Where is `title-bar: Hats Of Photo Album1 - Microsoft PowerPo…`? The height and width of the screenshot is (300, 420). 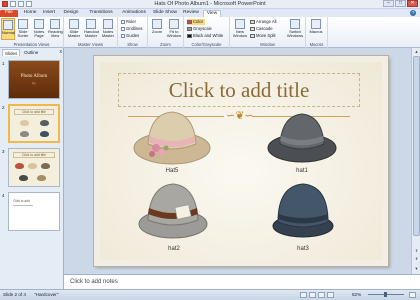 title-bar: Hats Of Photo Album1 - Microsoft PowerPo… is located at coordinates (210, 4).